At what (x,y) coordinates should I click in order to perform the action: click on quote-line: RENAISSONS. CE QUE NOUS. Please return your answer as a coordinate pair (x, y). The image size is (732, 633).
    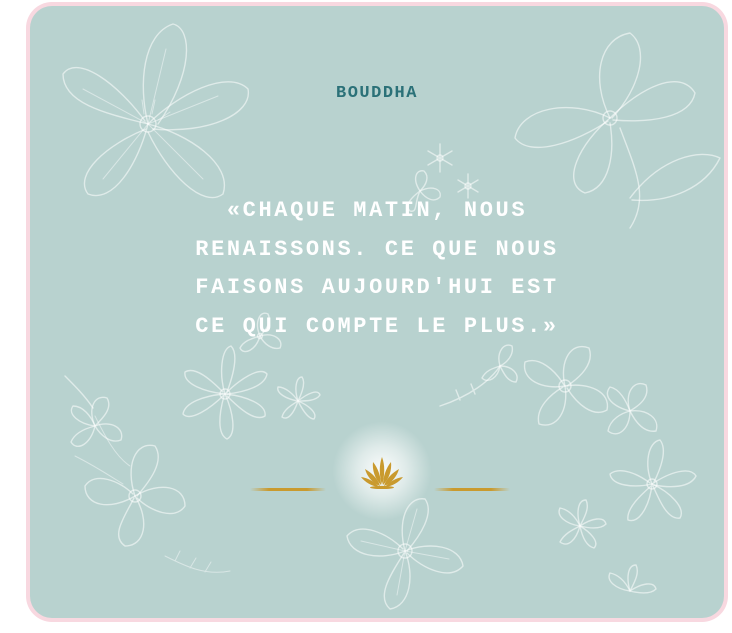
    Looking at the image, I should click on (377, 249).